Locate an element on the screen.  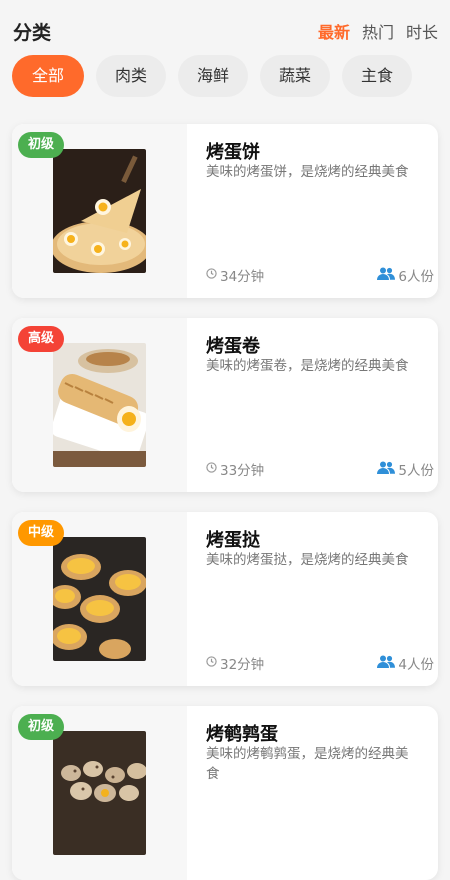
category-chip-seafood: 海鲜 is located at coordinates (213, 76).